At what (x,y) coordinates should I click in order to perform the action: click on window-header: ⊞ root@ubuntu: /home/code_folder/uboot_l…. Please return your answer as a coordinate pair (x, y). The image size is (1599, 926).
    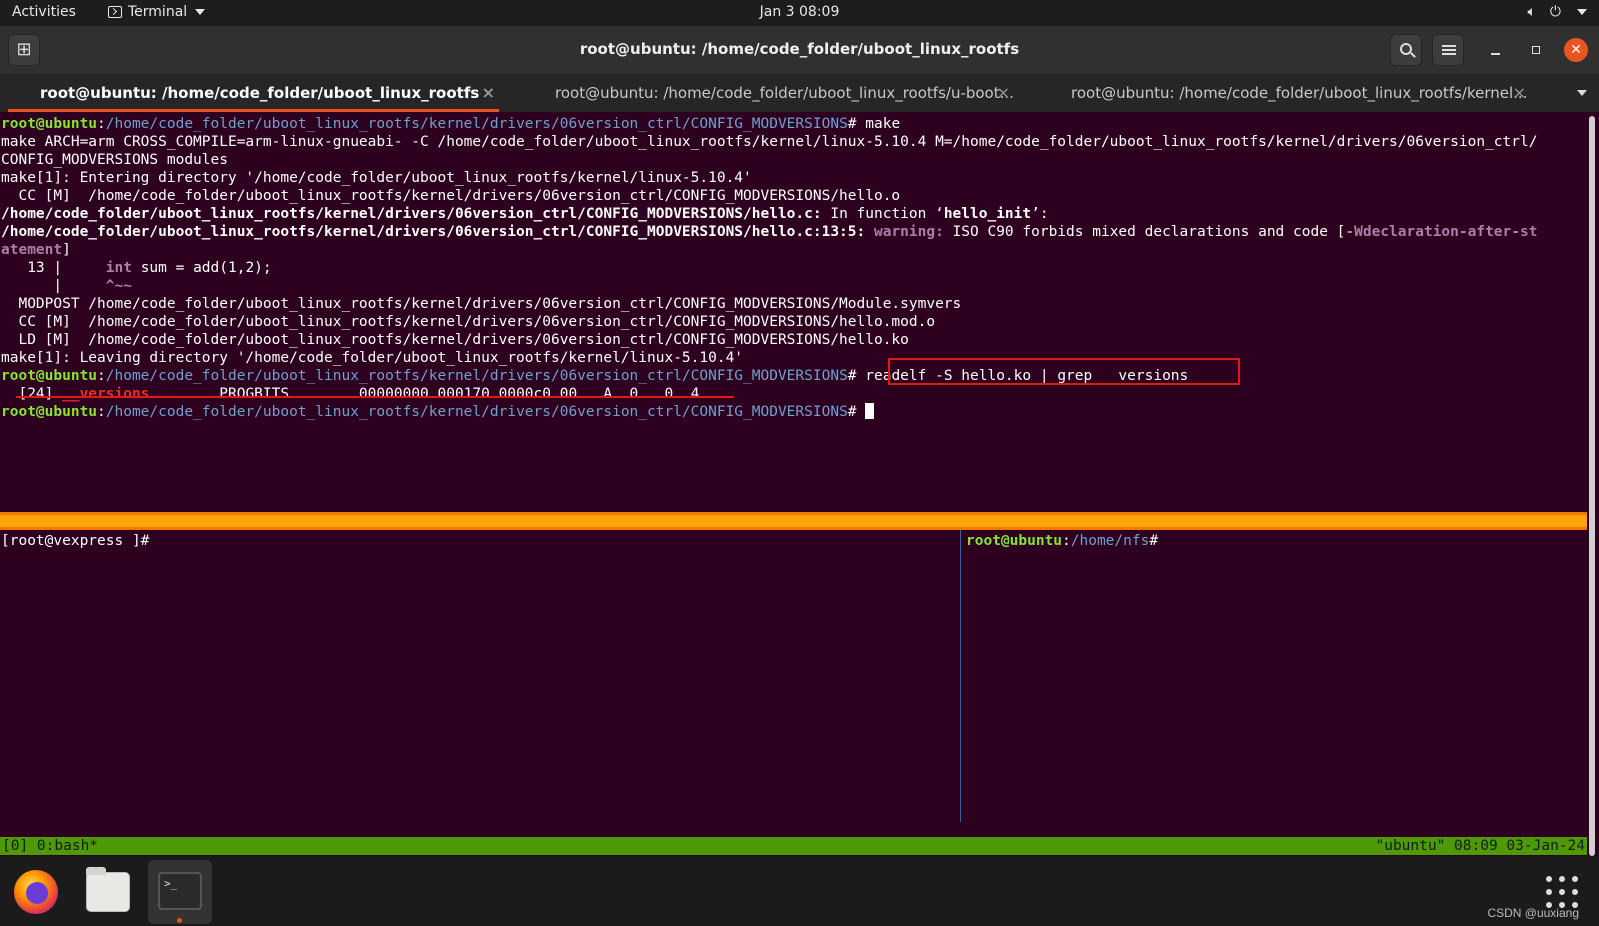
    Looking at the image, I should click on (799, 50).